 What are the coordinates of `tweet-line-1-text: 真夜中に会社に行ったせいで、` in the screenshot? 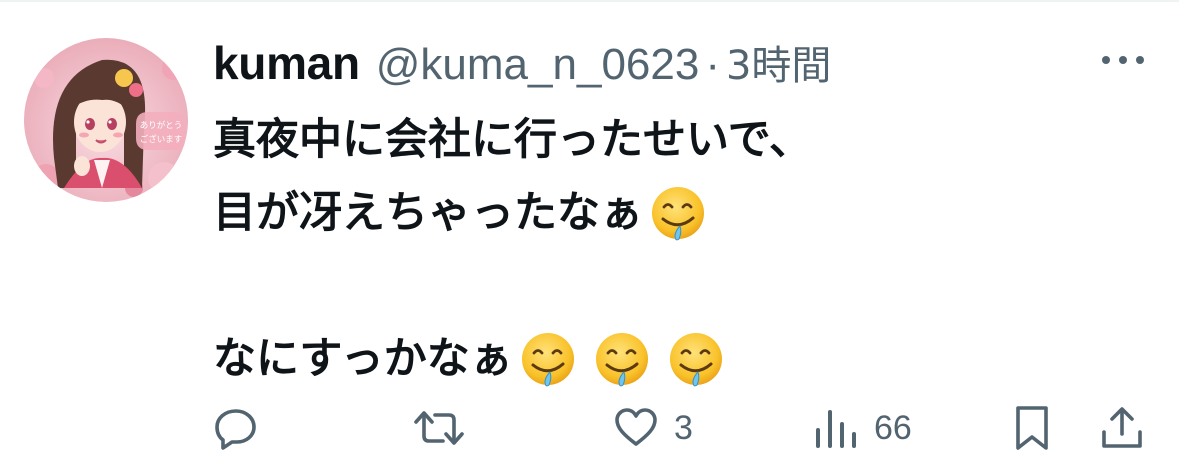 It's located at (512, 140).